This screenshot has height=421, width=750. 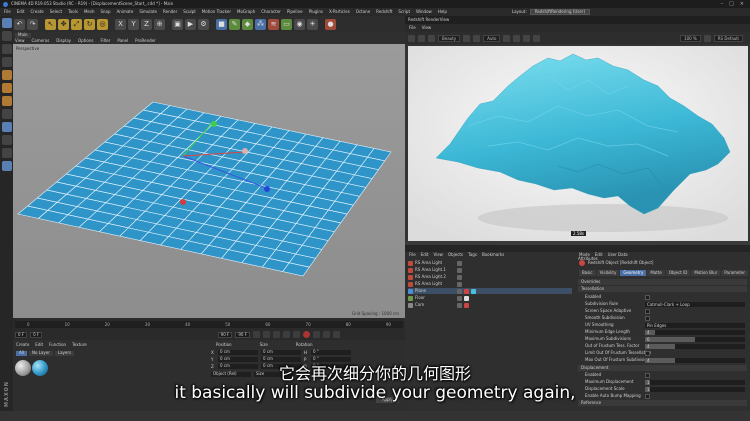 I want to click on snapshot-icon, so click(x=431, y=38).